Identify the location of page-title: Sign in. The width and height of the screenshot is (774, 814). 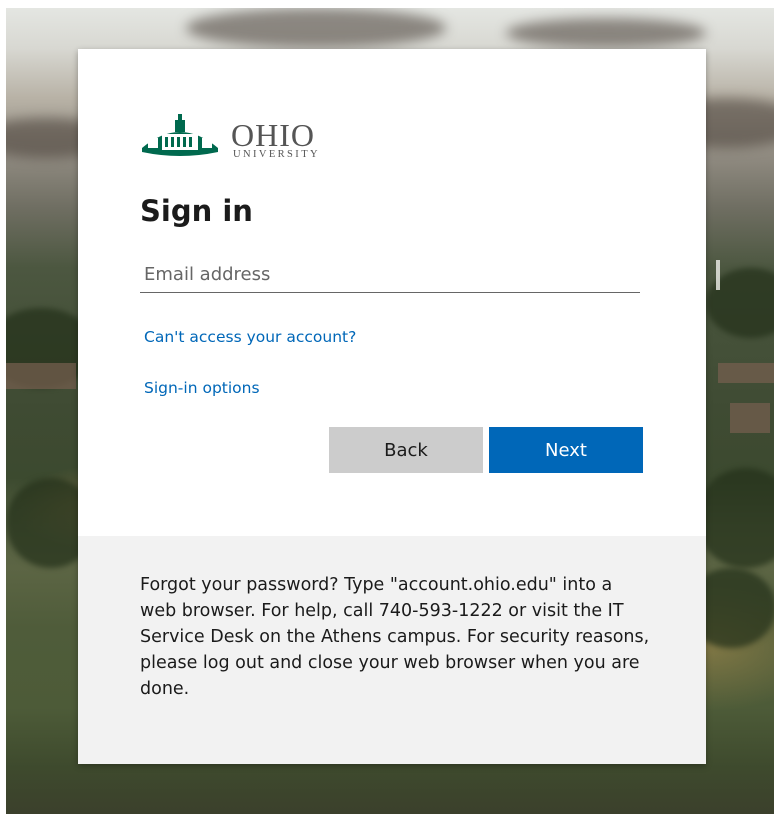
(196, 211).